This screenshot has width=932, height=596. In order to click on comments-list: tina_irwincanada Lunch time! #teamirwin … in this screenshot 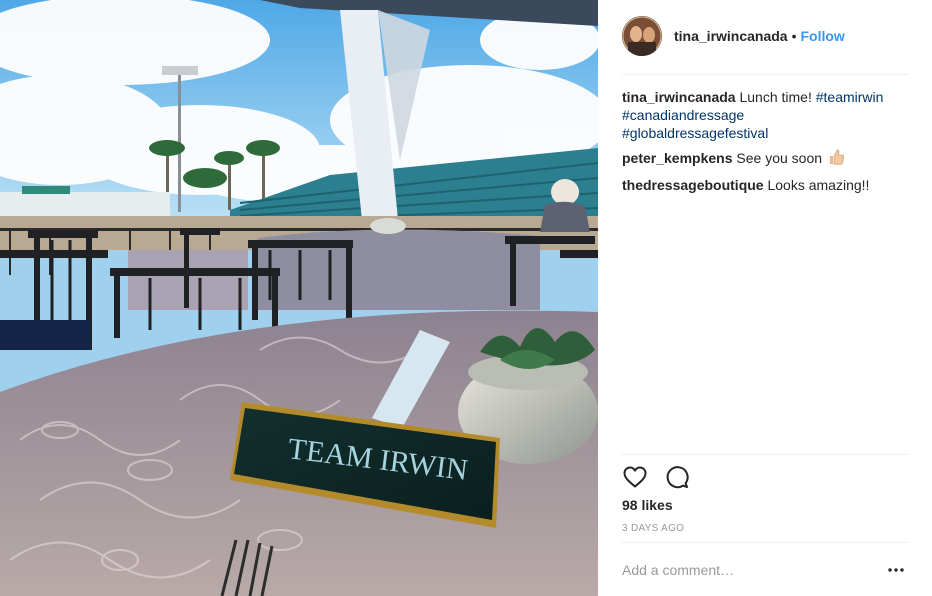, I will do `click(765, 144)`.